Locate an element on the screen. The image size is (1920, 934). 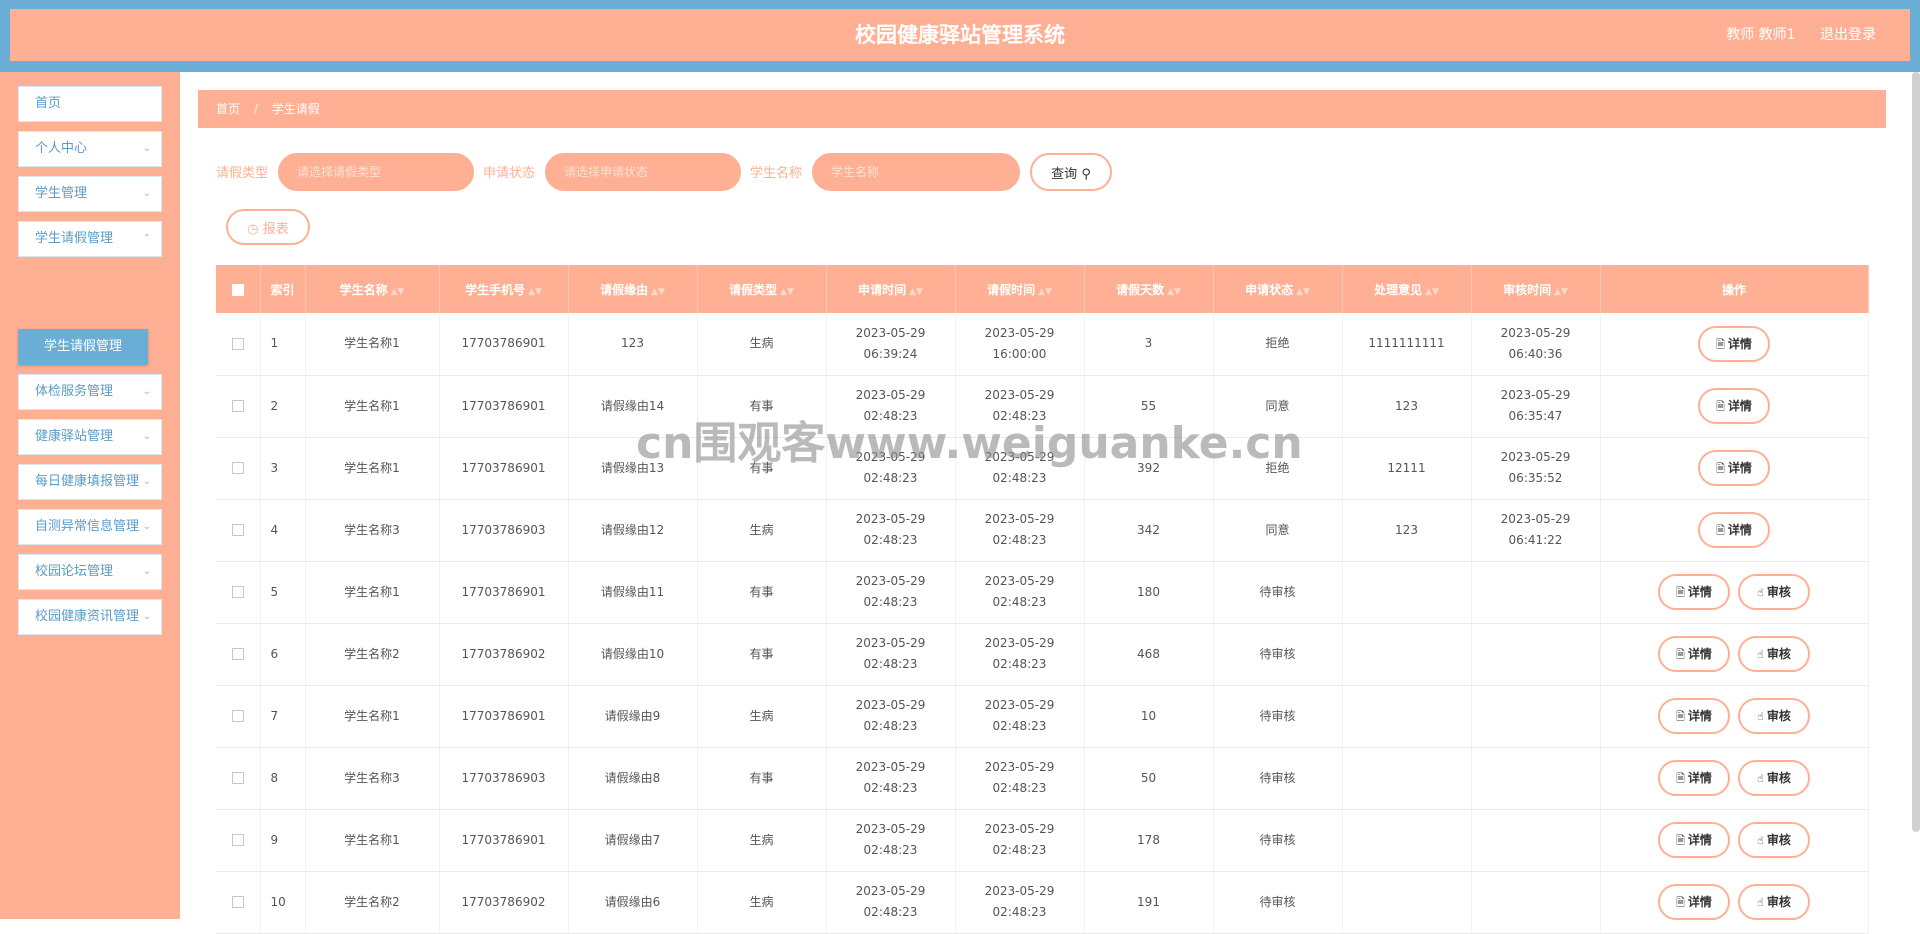
status-select is located at coordinates (643, 172).